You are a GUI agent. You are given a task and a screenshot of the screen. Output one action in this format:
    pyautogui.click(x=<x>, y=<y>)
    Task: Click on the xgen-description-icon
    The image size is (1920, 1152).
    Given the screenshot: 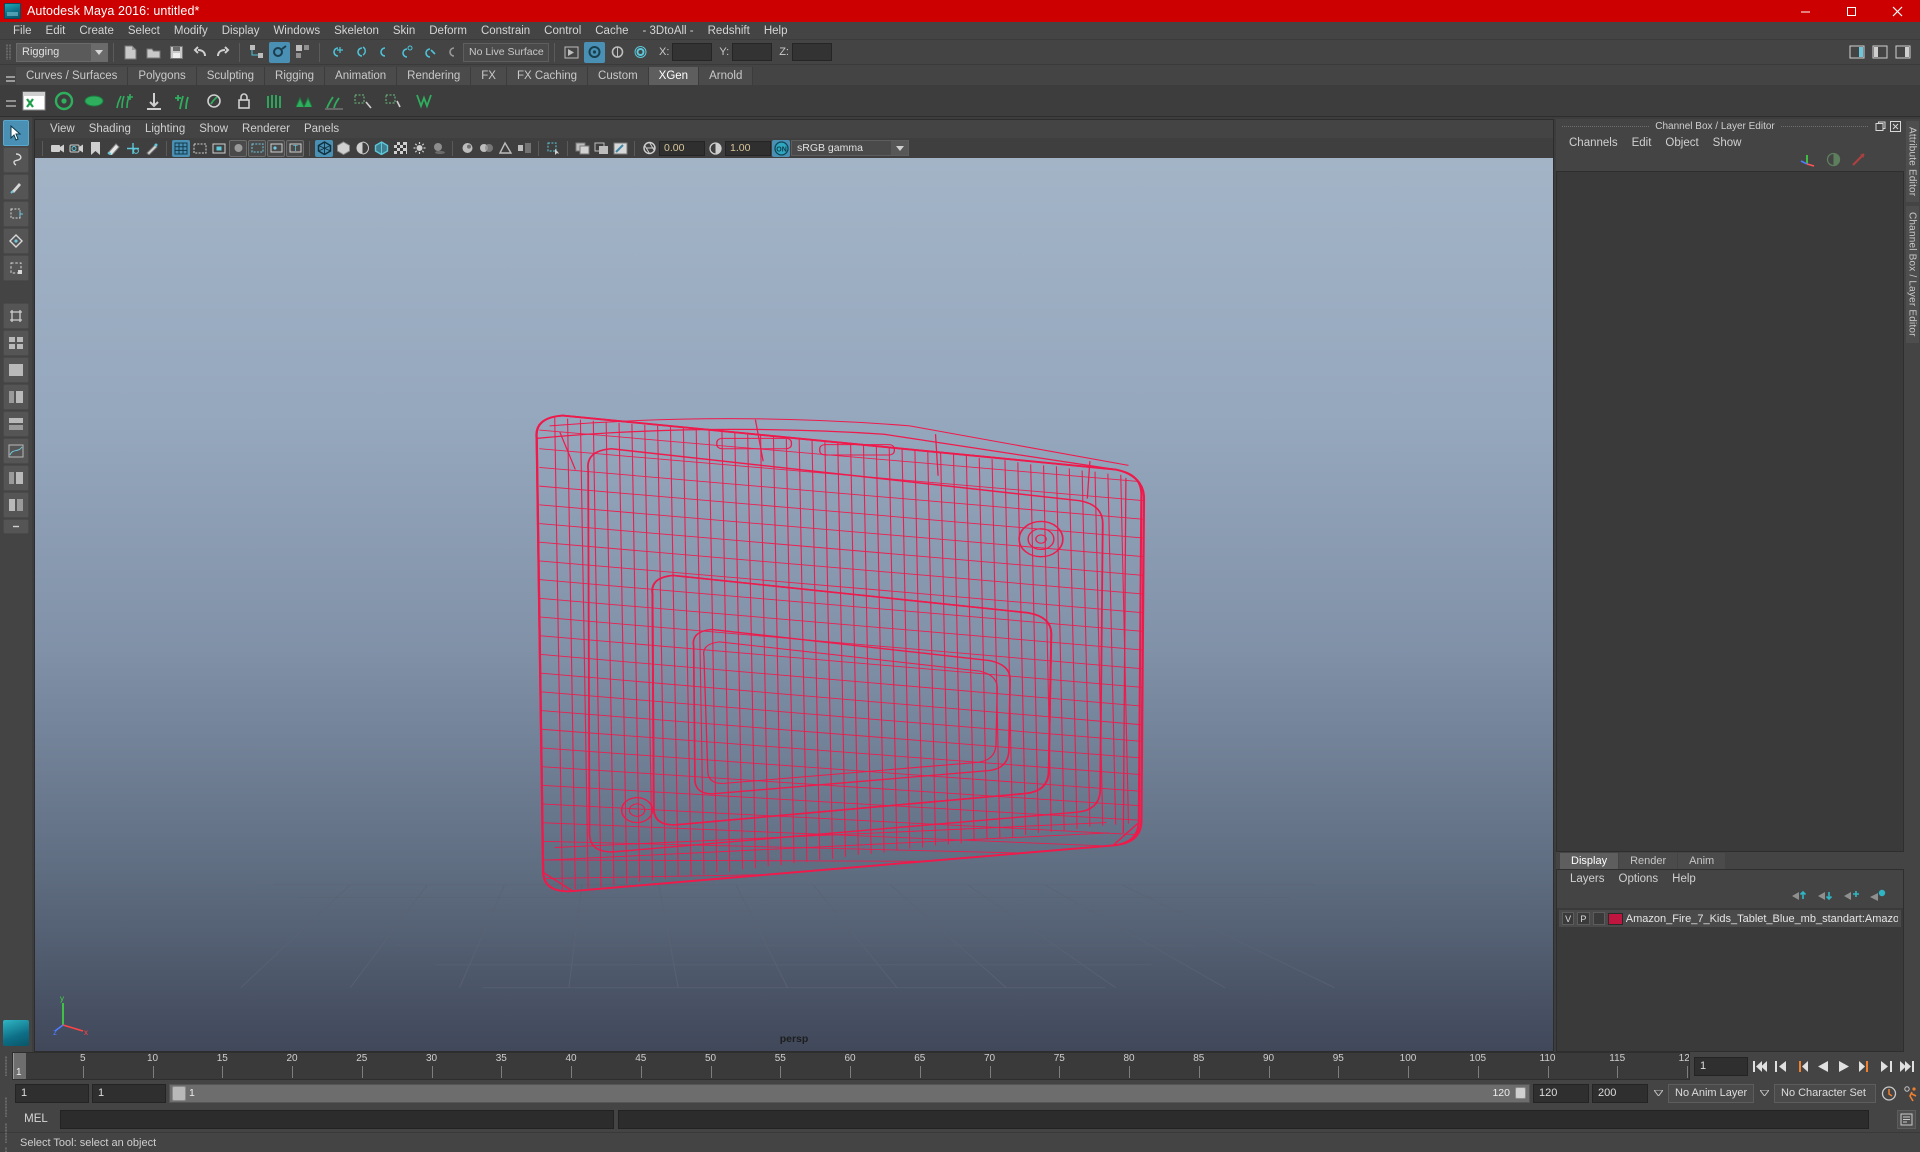 What is the action you would take?
    pyautogui.click(x=64, y=101)
    